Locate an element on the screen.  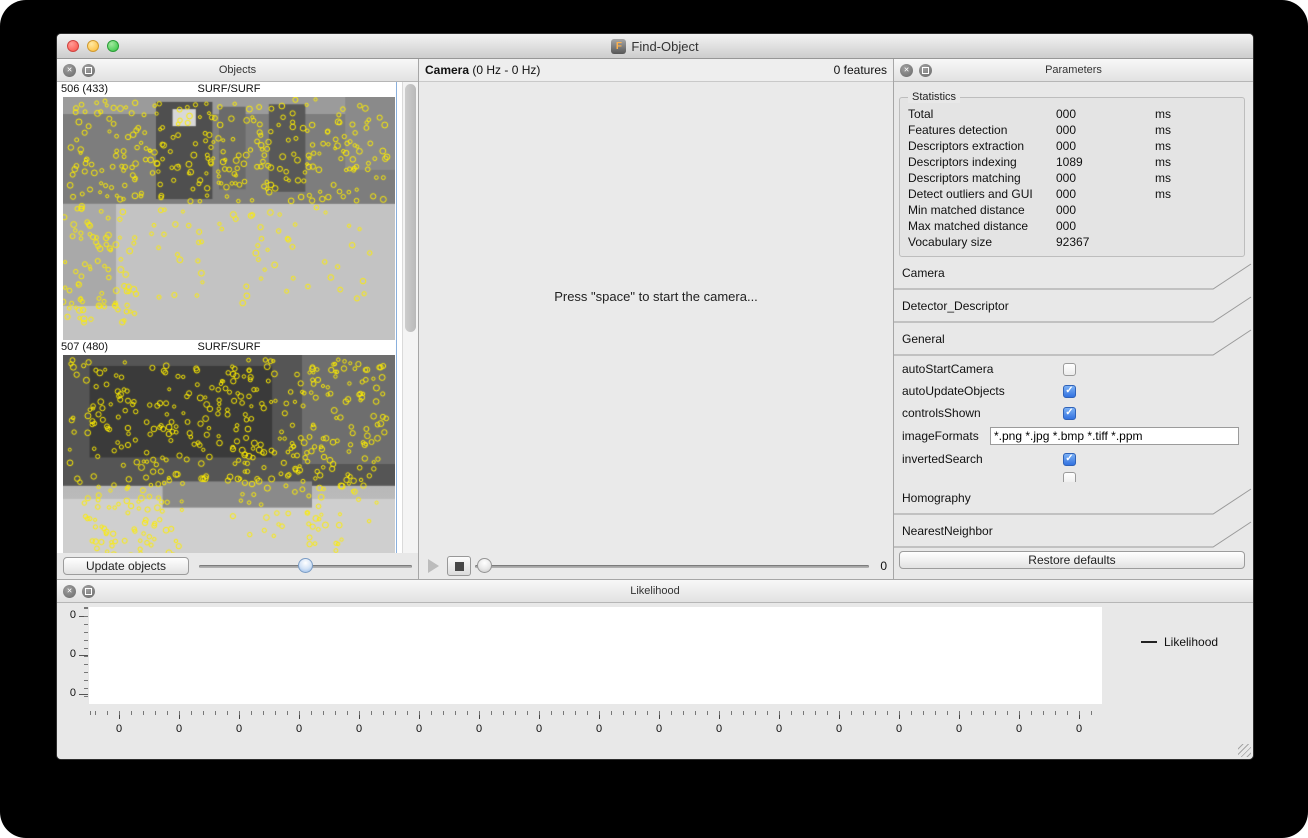
param-row is located at coordinates (1073, 476).